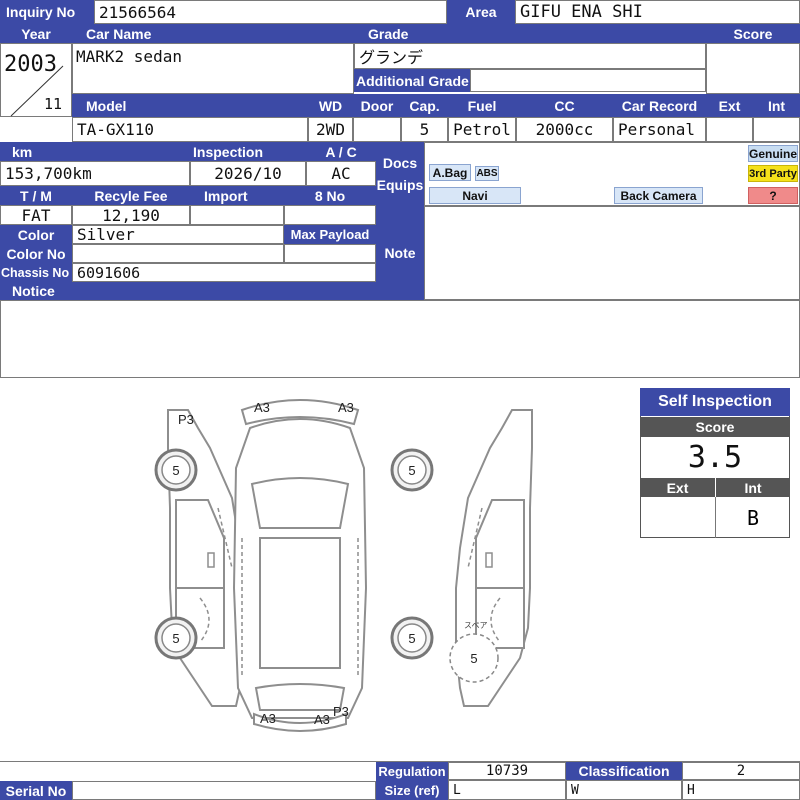 This screenshot has height=800, width=800. I want to click on additional-grade-value, so click(588, 80).